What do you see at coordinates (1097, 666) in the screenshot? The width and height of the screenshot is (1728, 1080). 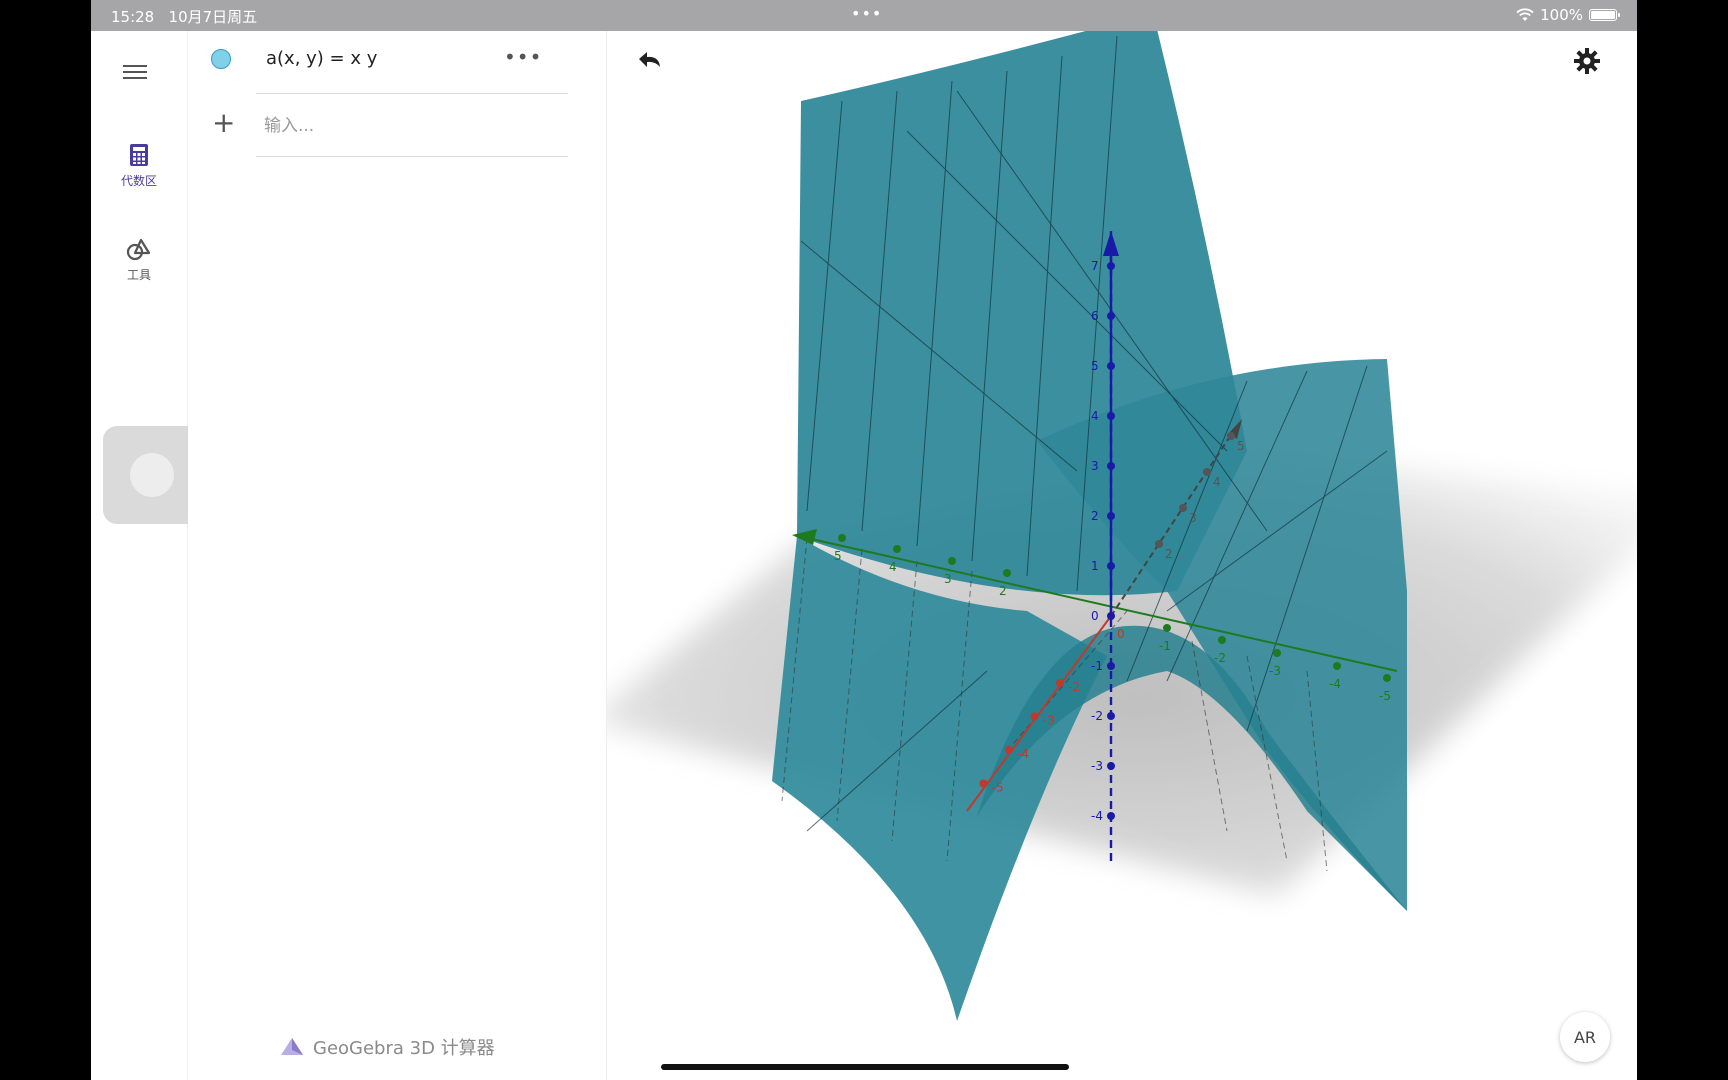 I see `z-axis-tick-label: -1` at bounding box center [1097, 666].